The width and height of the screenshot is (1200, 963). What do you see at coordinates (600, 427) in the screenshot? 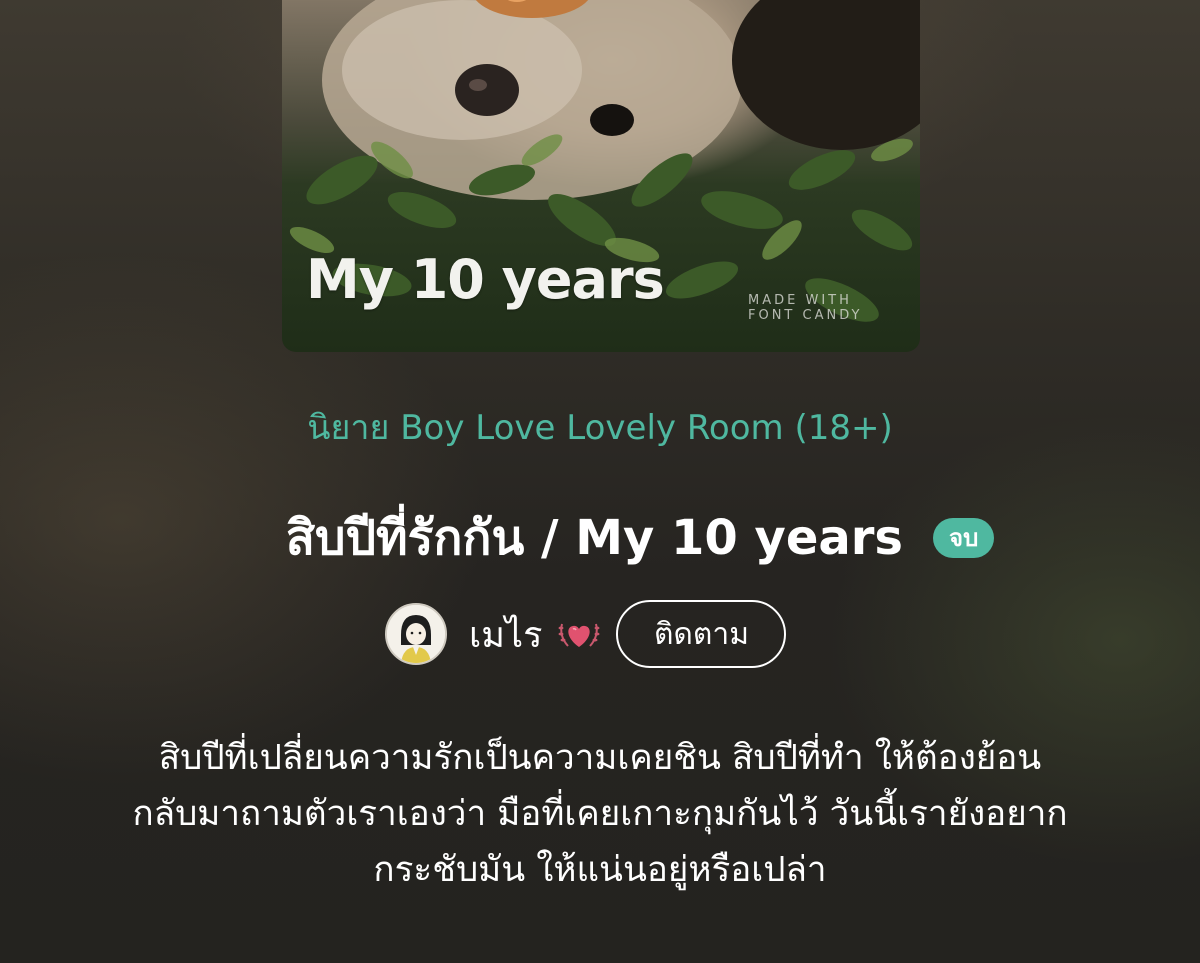
I see `category-link: นิยาย Boy Love Lovely Room (18+)` at bounding box center [600, 427].